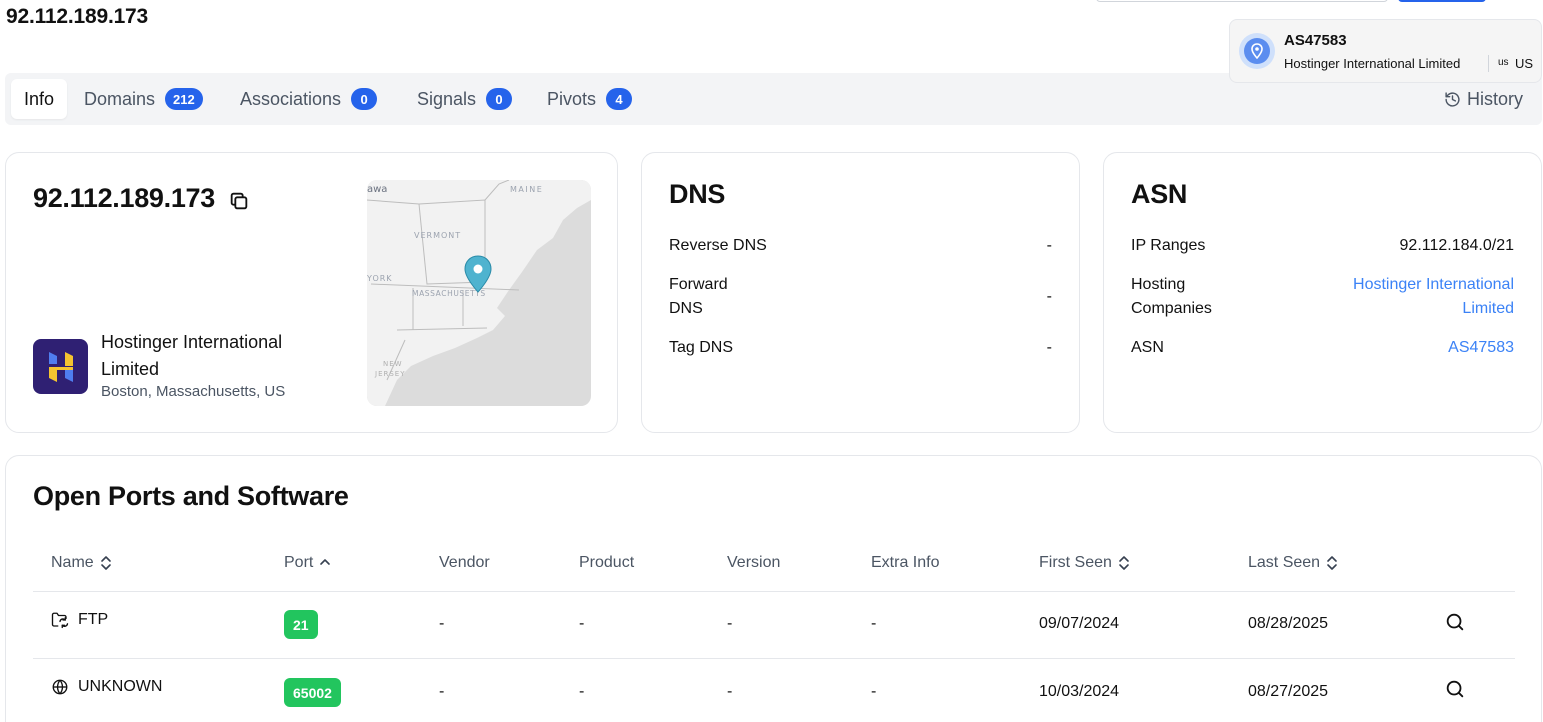 Image resolution: width=1543 pixels, height=722 pixels. Describe the element at coordinates (1159, 194) in the screenshot. I see `asn-heading: ASN` at that location.